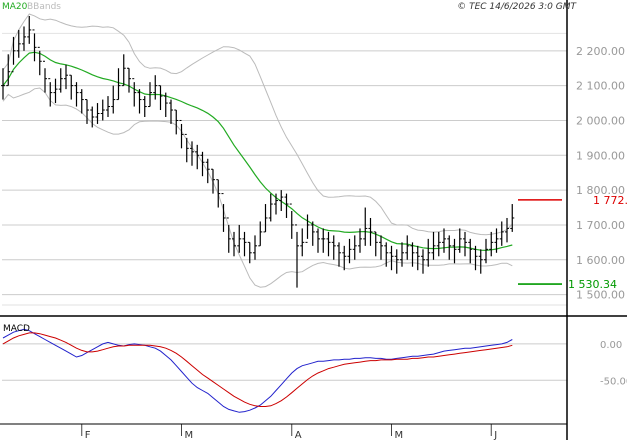  I want to click on price-tick-label: 1 500.00, so click(600, 295).